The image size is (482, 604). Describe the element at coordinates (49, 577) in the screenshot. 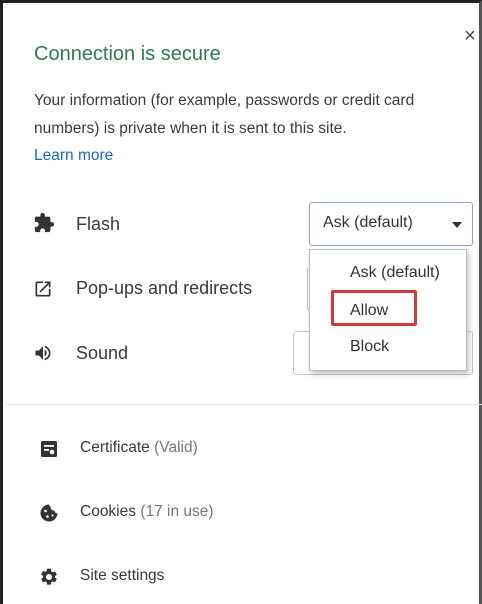

I see `gear-icon` at that location.